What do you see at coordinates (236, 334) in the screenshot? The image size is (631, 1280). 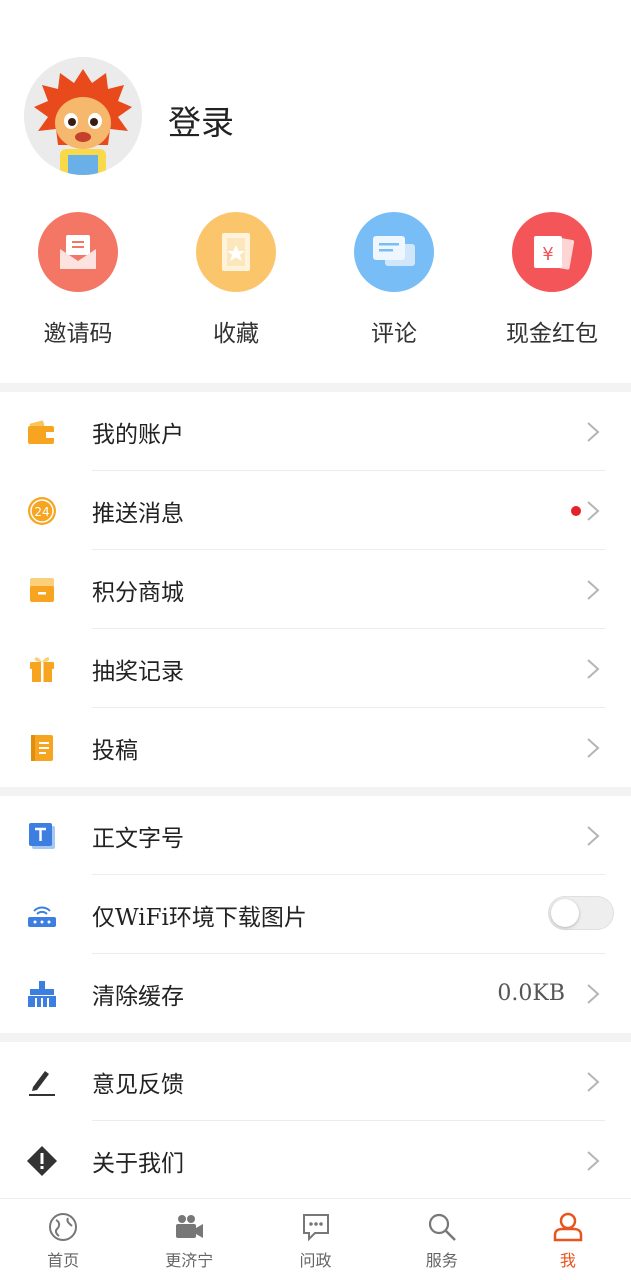 I see `quick-action-label: 收藏` at bounding box center [236, 334].